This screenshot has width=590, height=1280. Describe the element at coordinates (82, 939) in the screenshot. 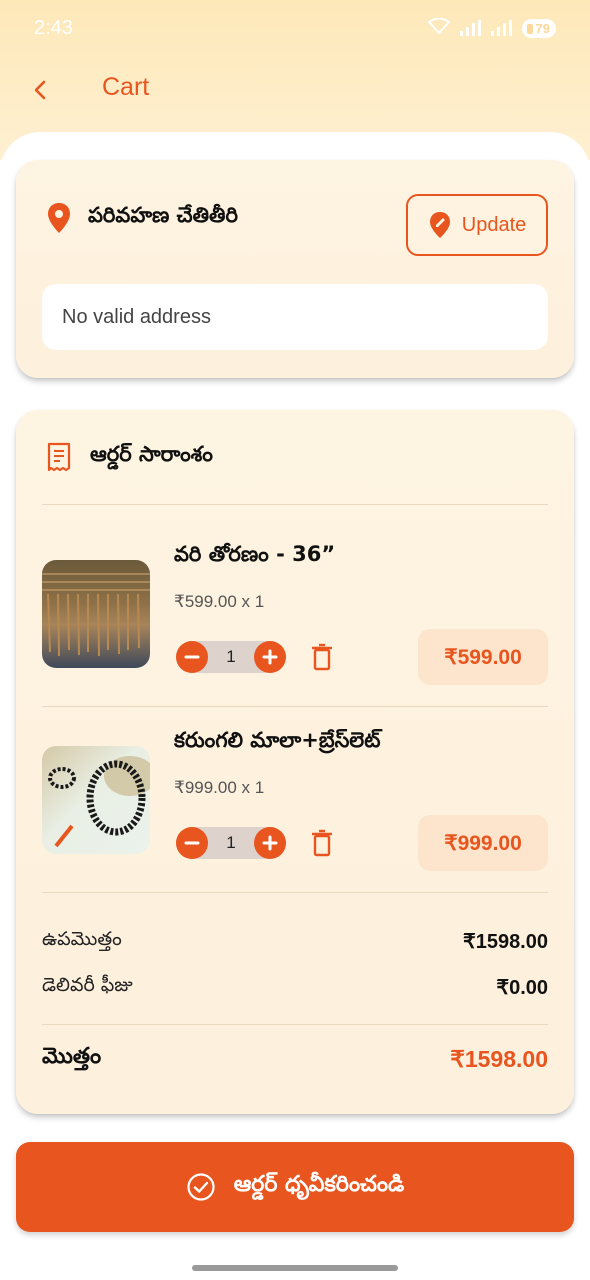

I see `subtotal-label: ఉపమొత్తం` at that location.